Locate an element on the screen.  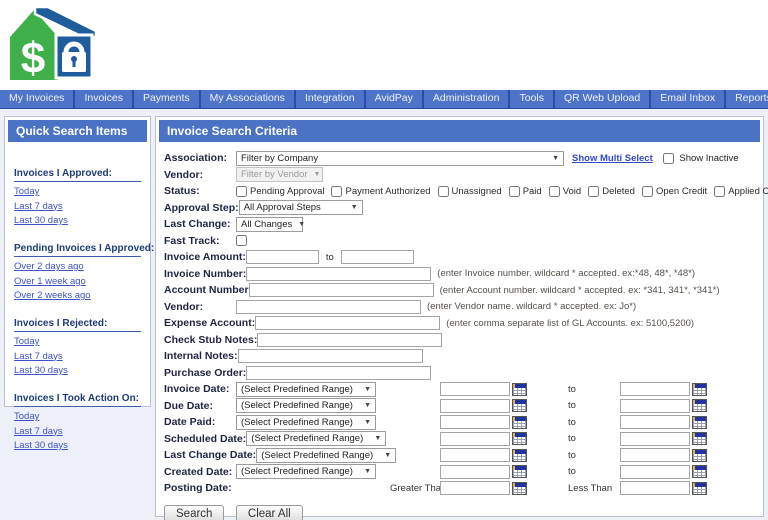
link-approved-last-30-days: Last 30 days is located at coordinates (77, 220).